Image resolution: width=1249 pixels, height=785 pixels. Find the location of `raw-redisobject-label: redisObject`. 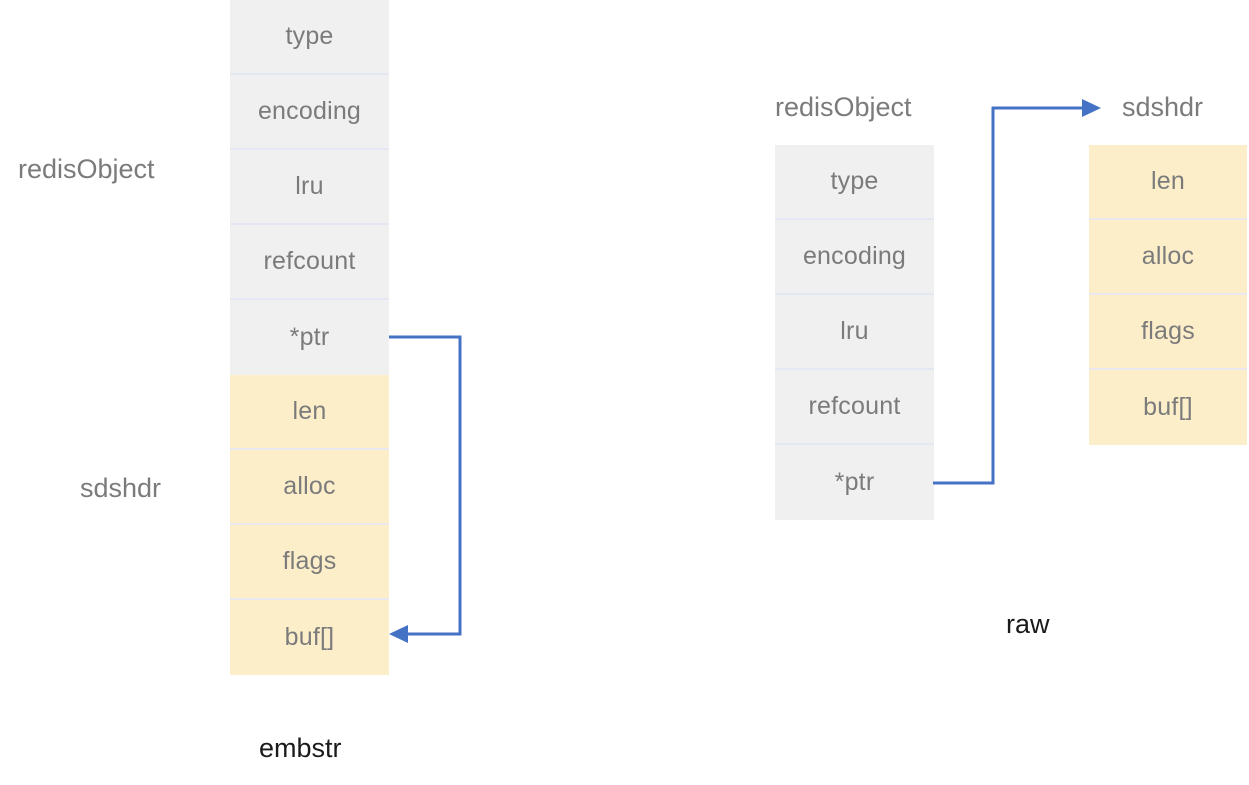

raw-redisobject-label: redisObject is located at coordinates (843, 107).